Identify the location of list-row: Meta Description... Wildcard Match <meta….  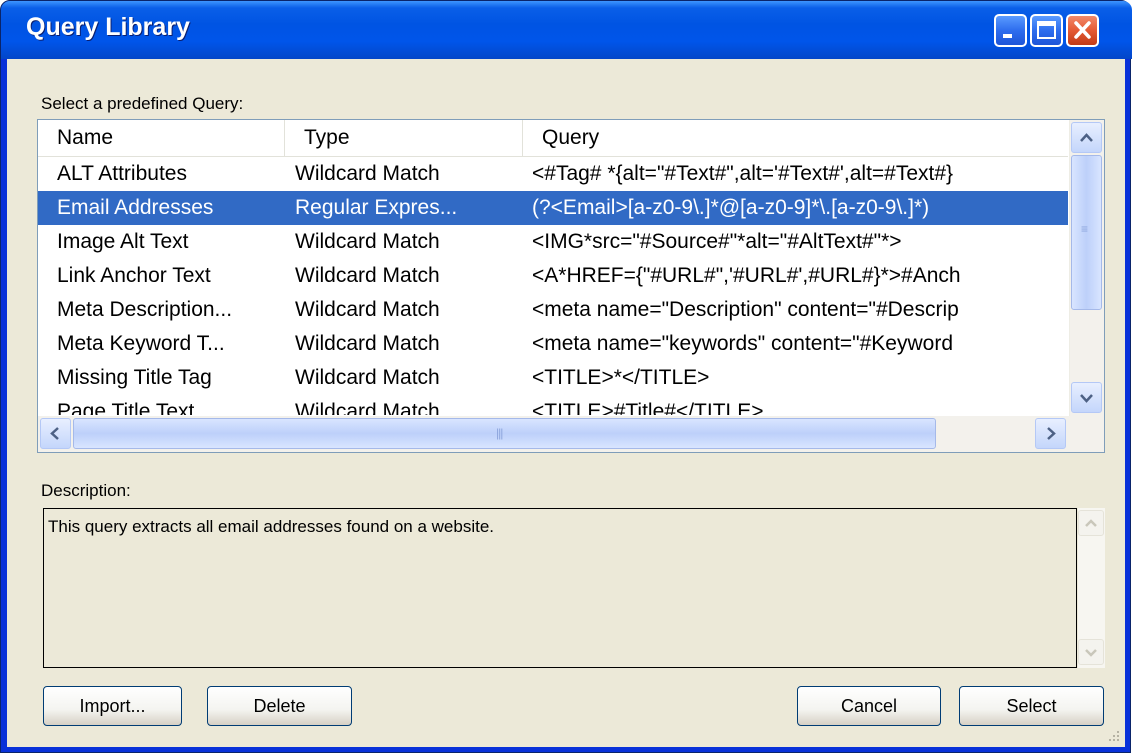
(553, 310).